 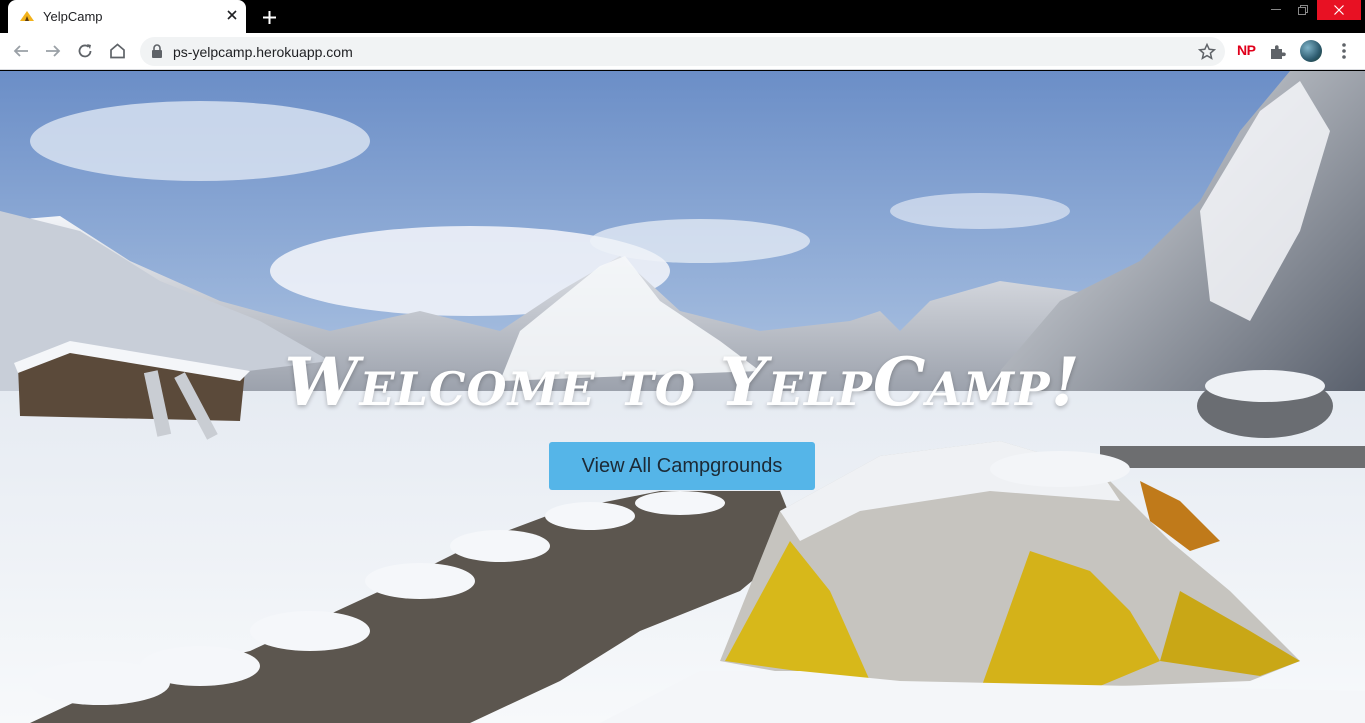 What do you see at coordinates (1278, 52) in the screenshot?
I see `extensions-puzzle-icon` at bounding box center [1278, 52].